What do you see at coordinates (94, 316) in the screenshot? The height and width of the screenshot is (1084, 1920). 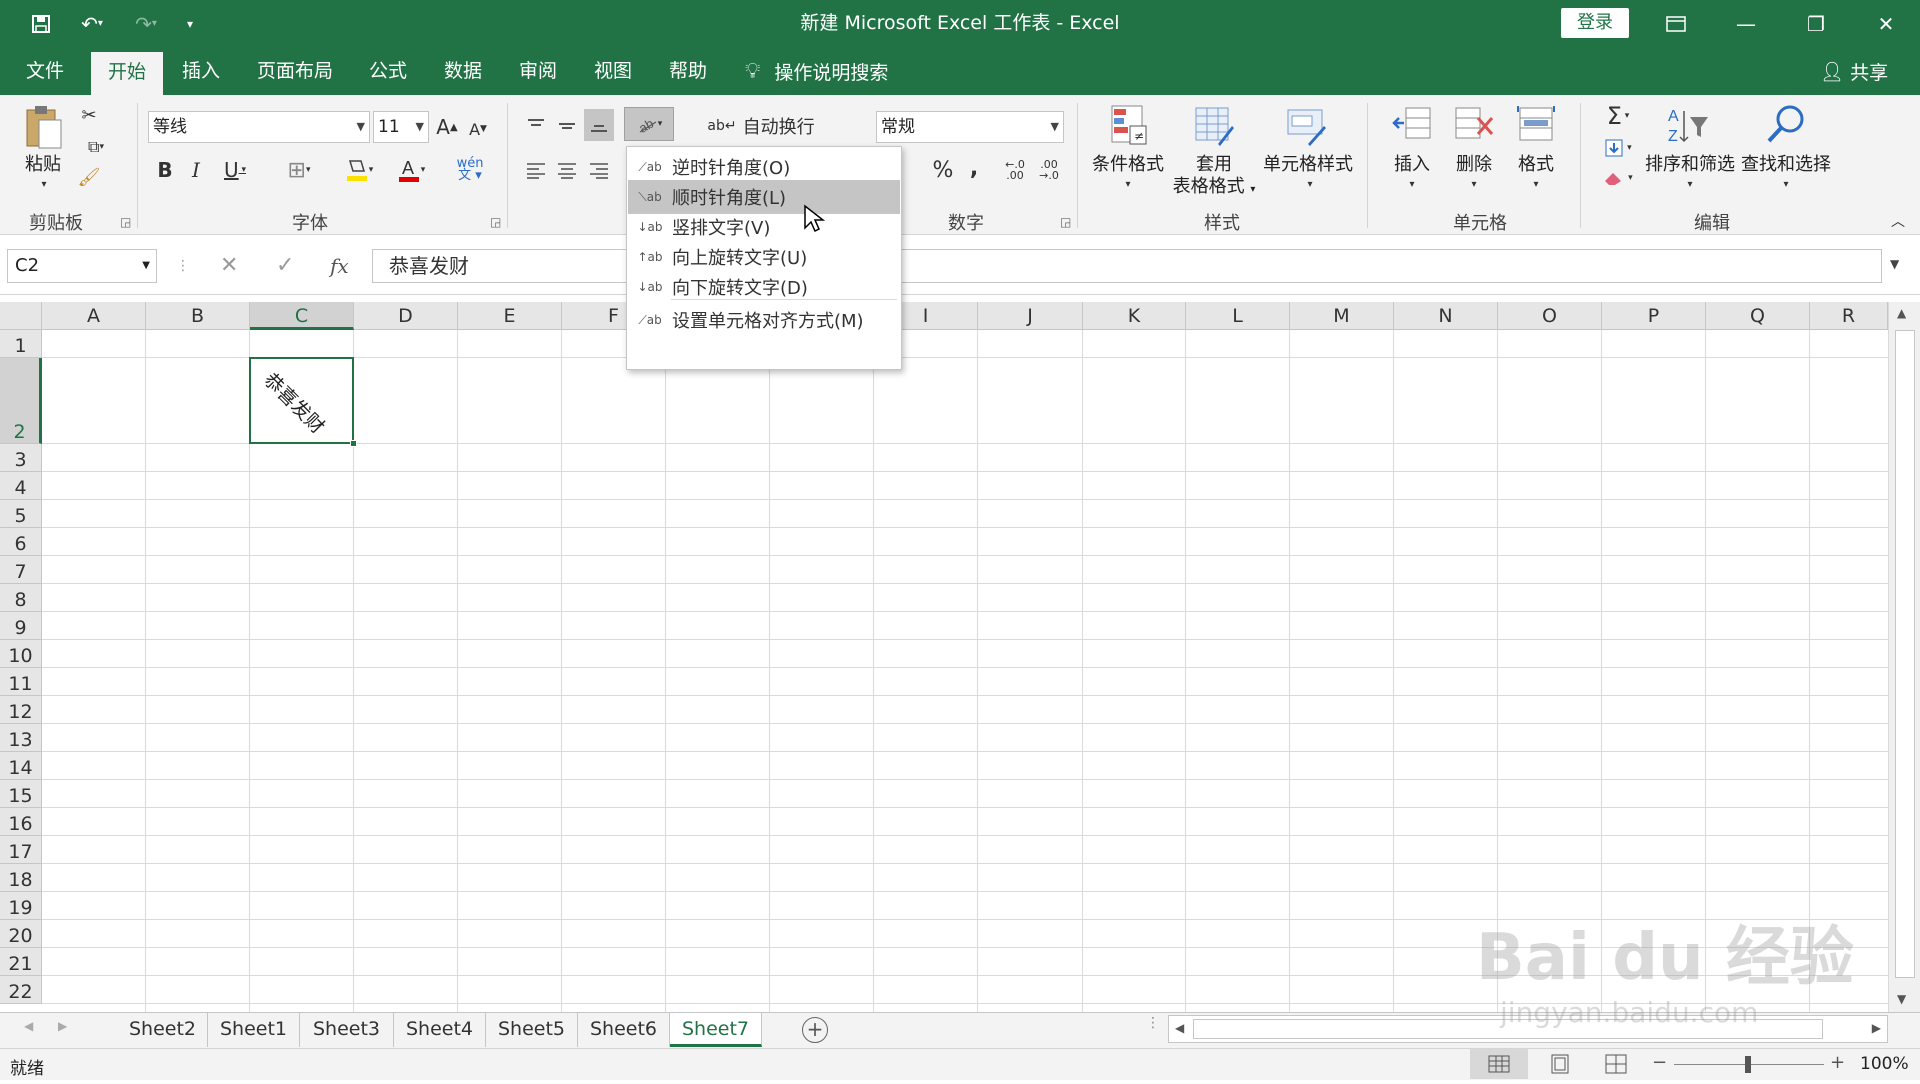 I see `column-header-a: A` at bounding box center [94, 316].